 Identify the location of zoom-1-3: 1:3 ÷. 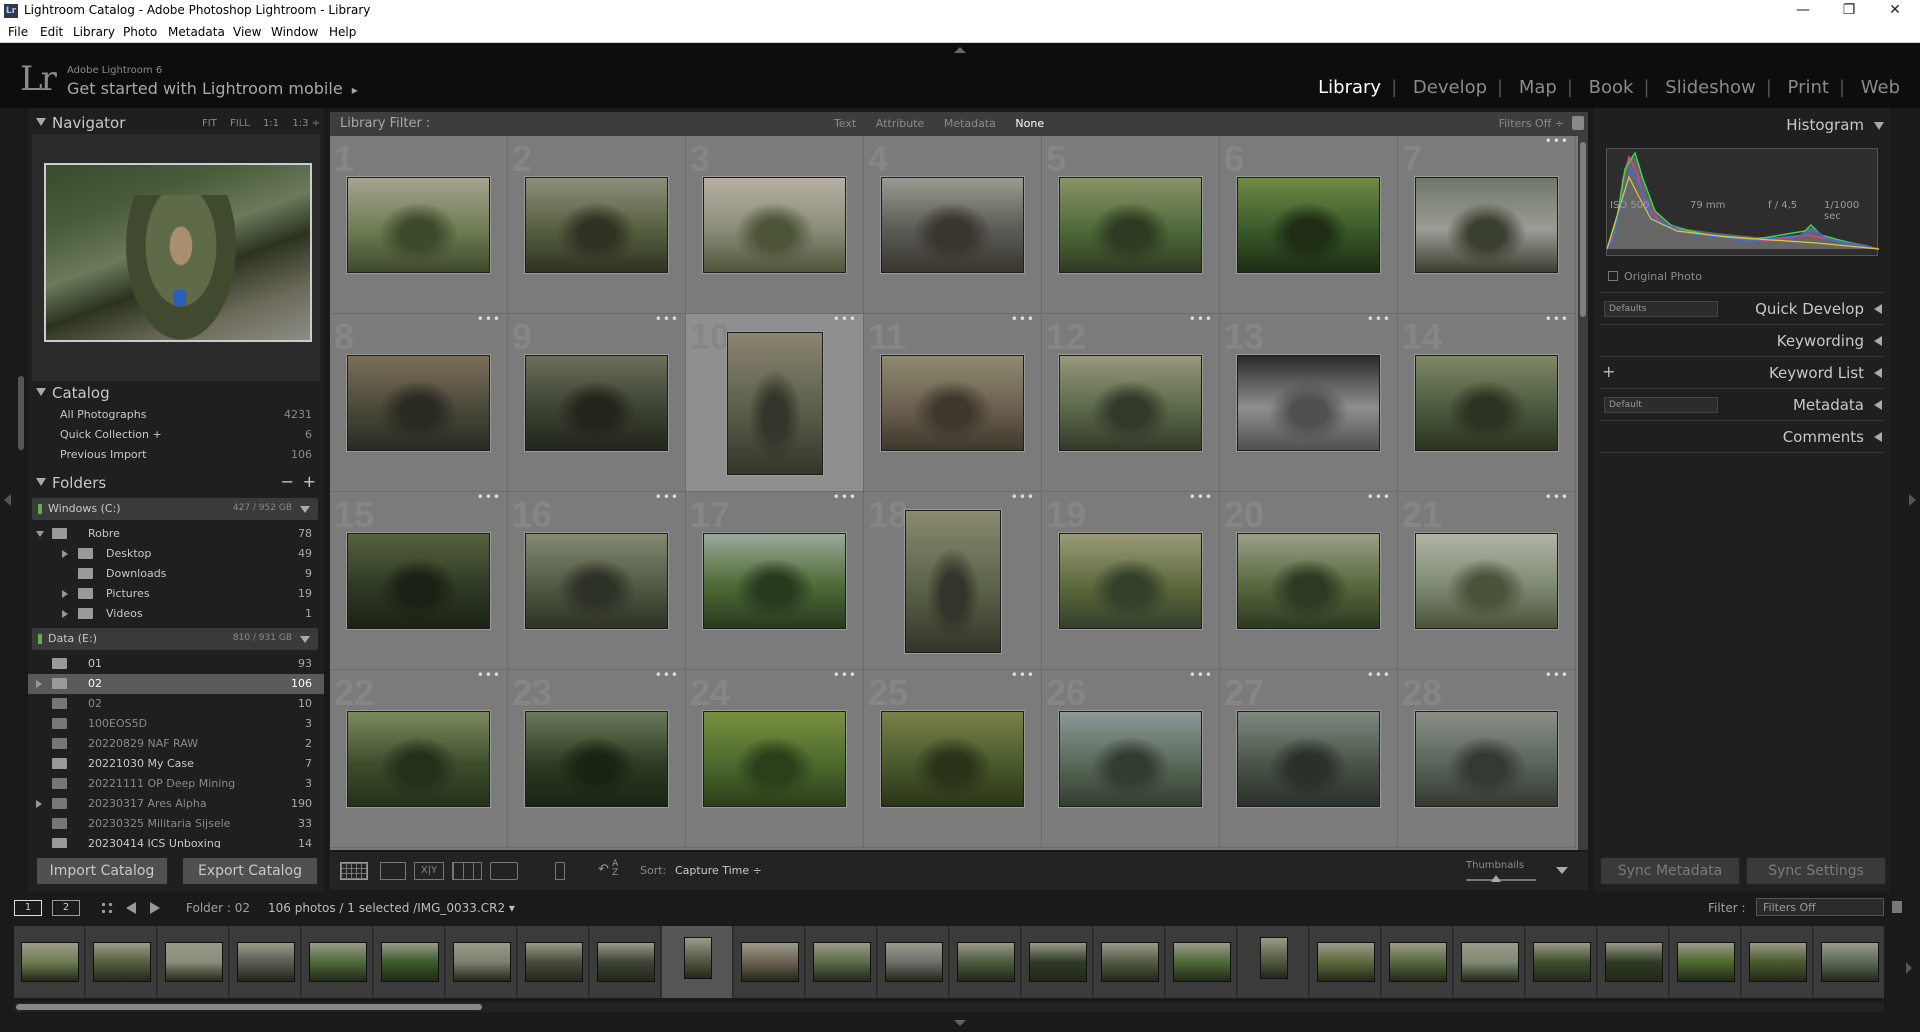
(306, 123).